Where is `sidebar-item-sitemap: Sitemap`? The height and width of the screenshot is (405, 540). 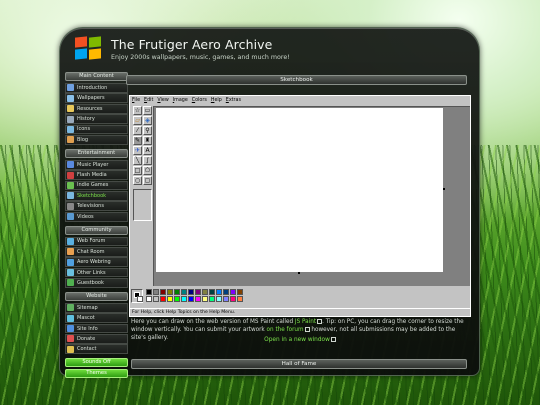
sidebar-item-sitemap: Sitemap is located at coordinates (96, 307).